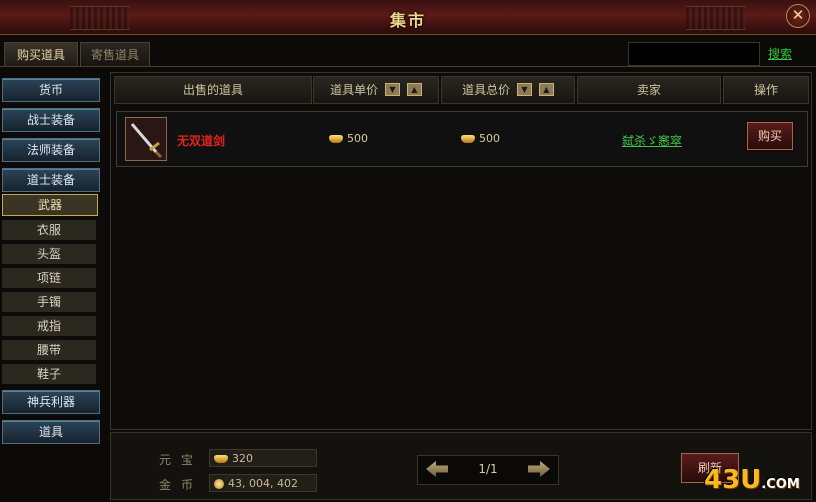  I want to click on tab-buy-items: 购买道具, so click(41, 54).